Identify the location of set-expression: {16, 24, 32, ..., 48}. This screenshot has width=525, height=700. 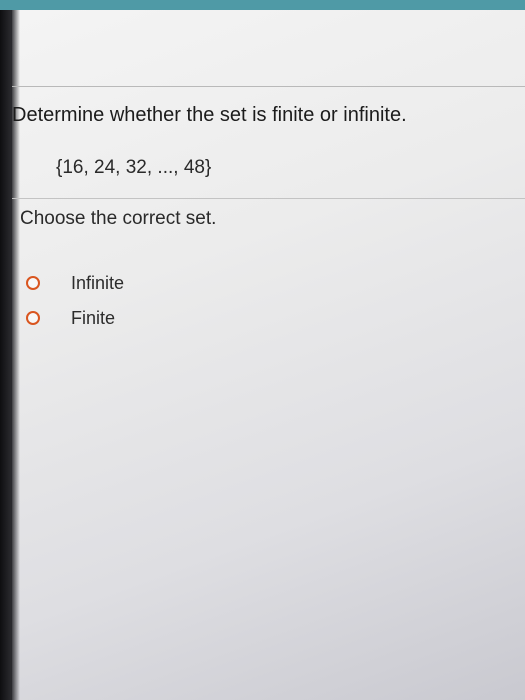
(134, 167).